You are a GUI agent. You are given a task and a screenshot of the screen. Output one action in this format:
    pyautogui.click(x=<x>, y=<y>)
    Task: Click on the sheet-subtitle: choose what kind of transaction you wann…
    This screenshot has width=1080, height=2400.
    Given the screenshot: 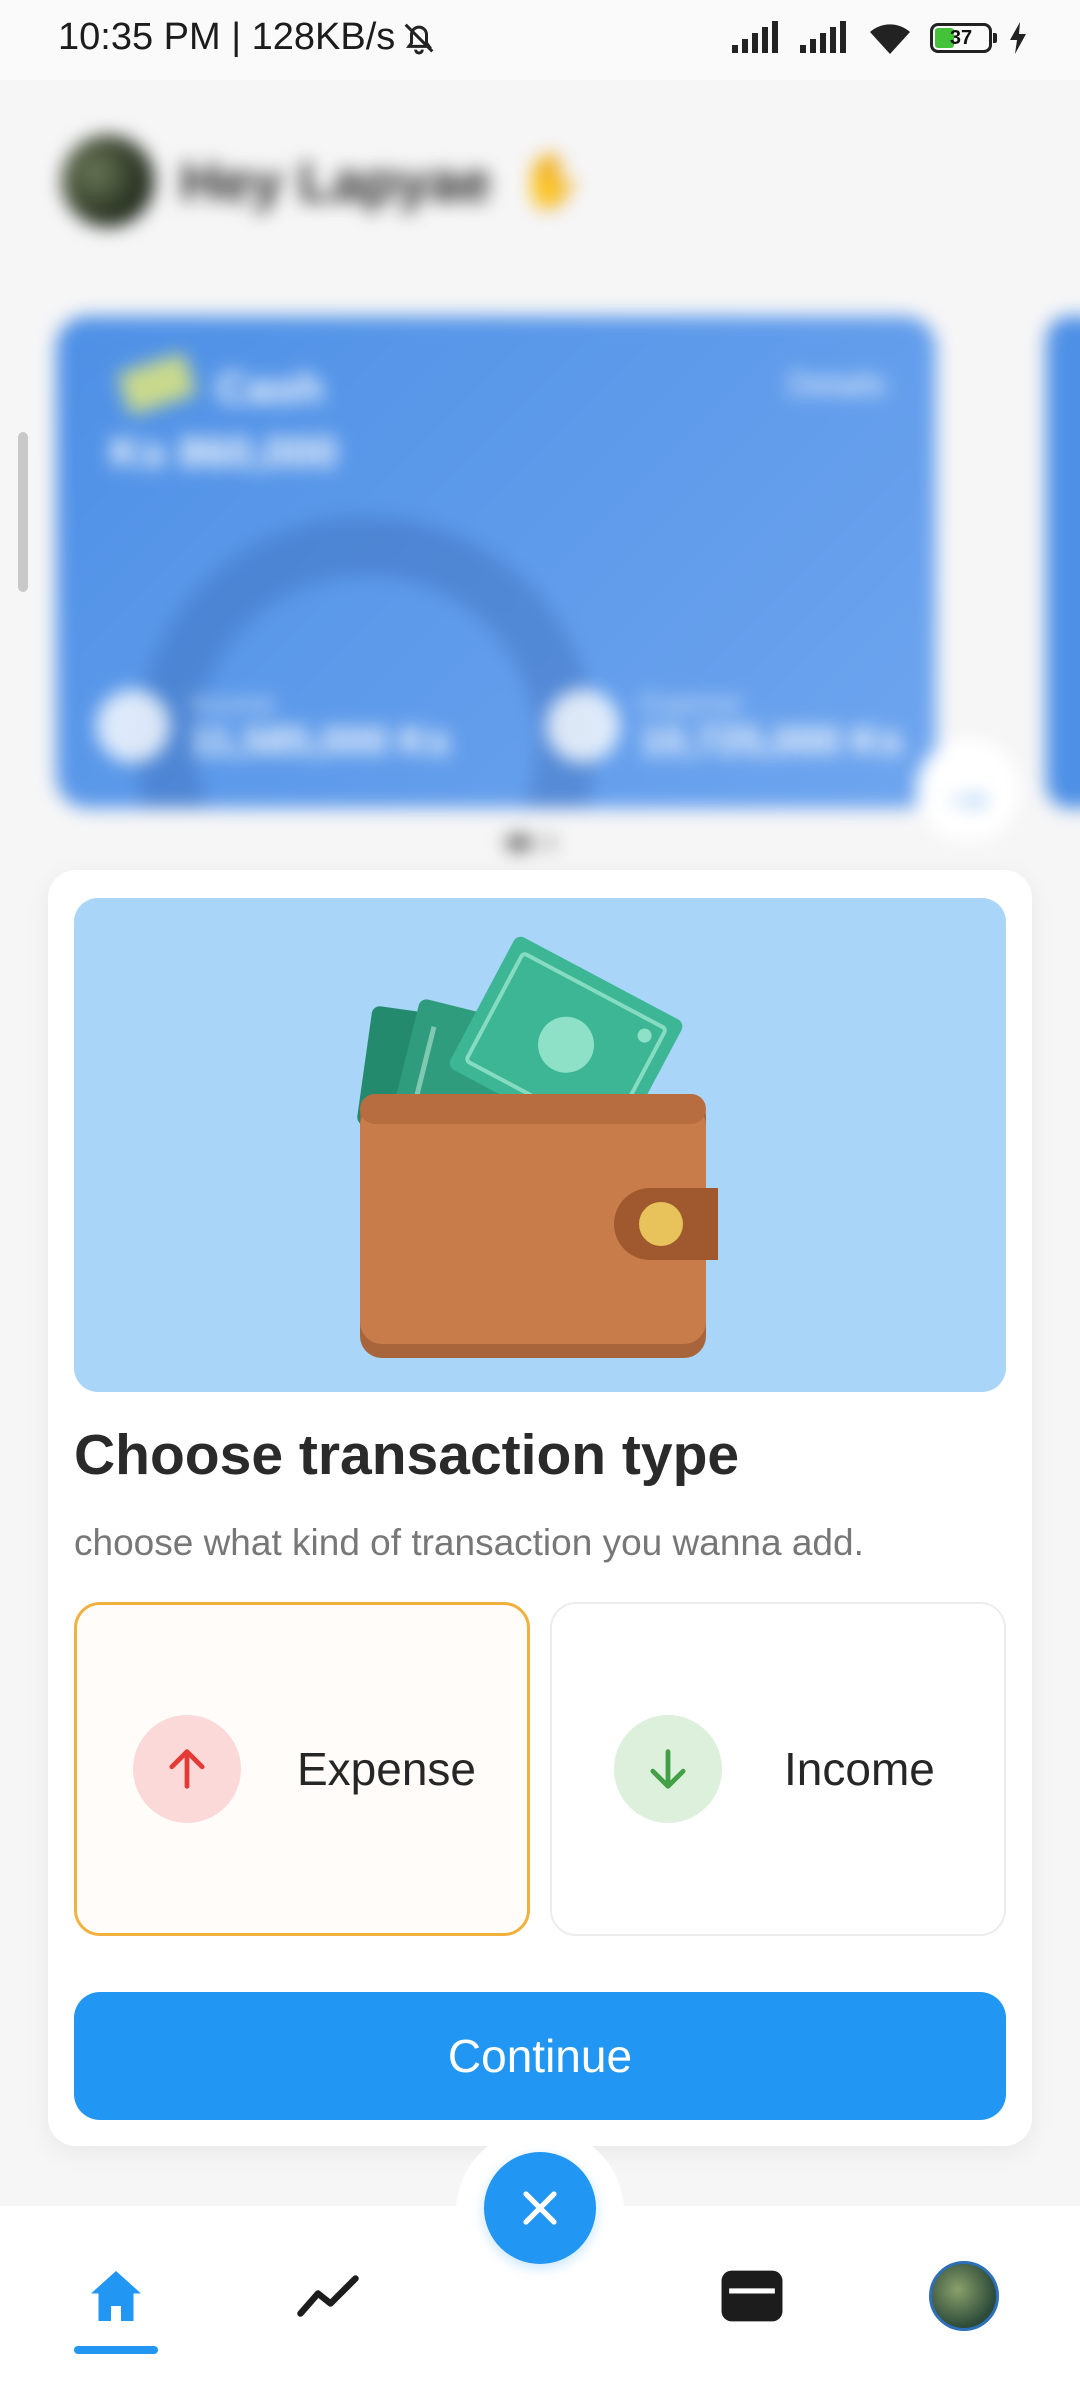 What is the action you would take?
    pyautogui.click(x=469, y=1542)
    